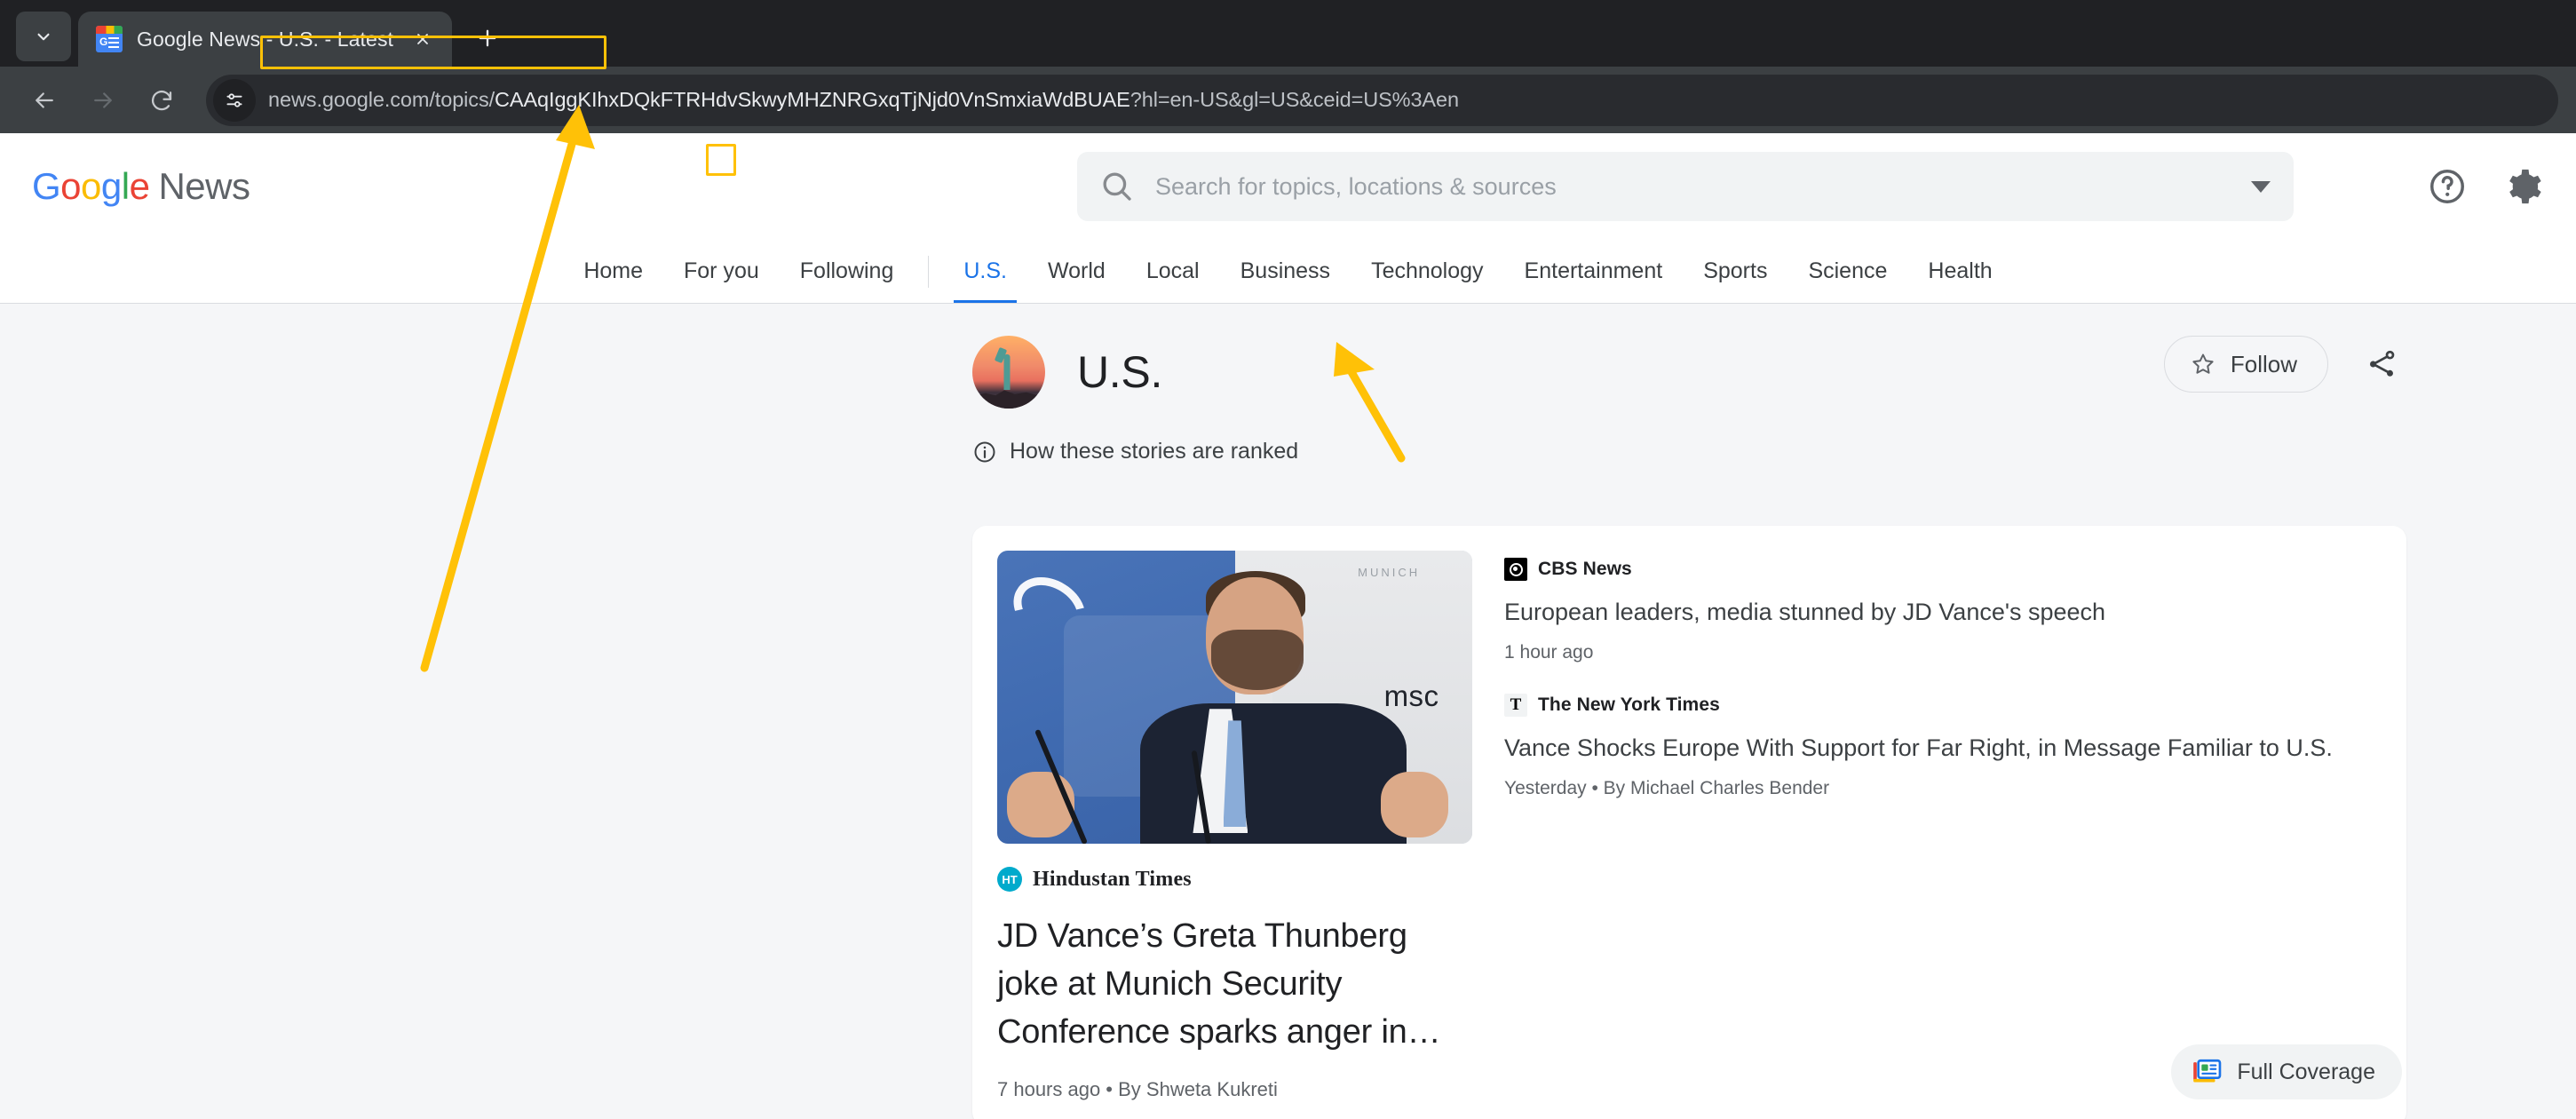 Image resolution: width=2576 pixels, height=1119 pixels. What do you see at coordinates (91, 186) in the screenshot?
I see `logo-o2: o` at bounding box center [91, 186].